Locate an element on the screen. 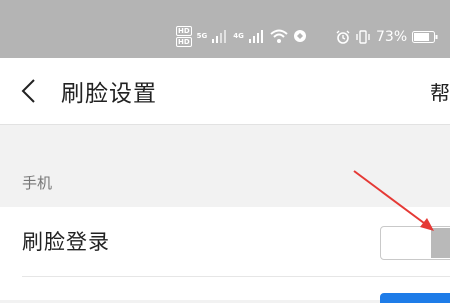 The image size is (450, 303). face-login-label: 刷脸登录 is located at coordinates (66, 242).